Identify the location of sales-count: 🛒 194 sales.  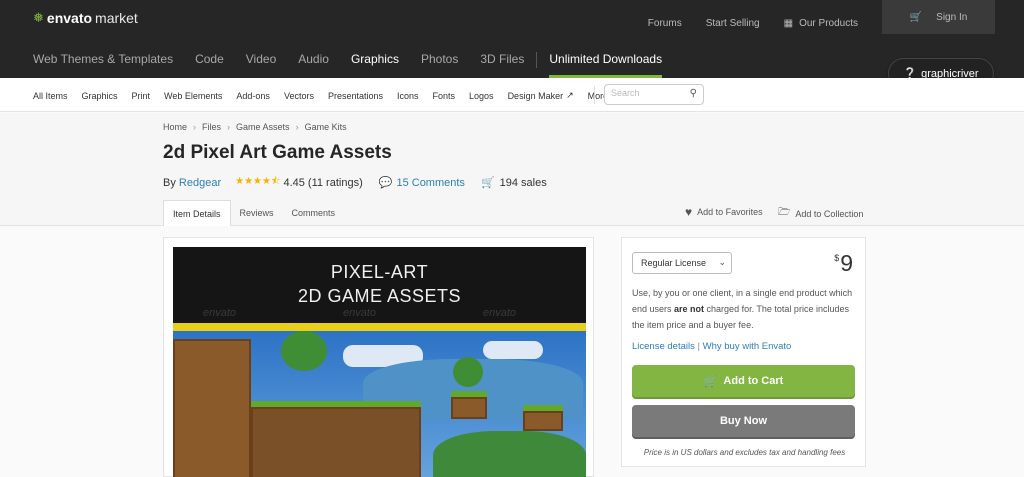
(513, 183).